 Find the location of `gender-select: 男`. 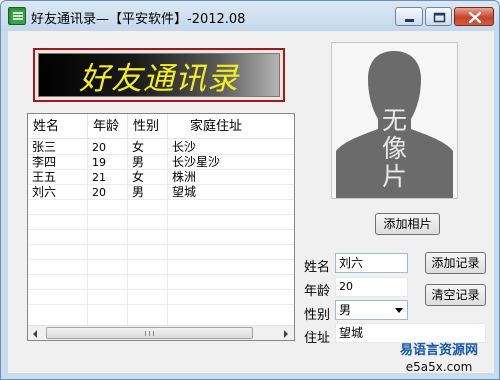

gender-select: 男 is located at coordinates (371, 310).